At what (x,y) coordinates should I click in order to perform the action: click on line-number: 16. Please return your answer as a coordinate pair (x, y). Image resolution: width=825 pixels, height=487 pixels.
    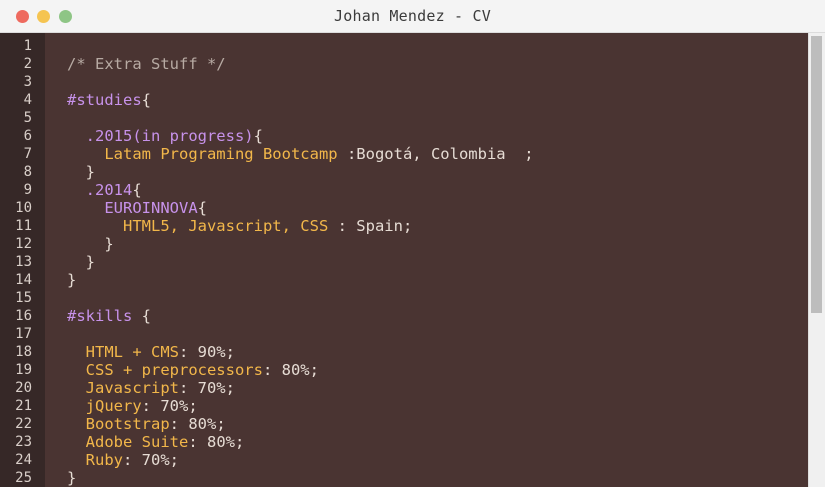
    Looking at the image, I should click on (23, 316).